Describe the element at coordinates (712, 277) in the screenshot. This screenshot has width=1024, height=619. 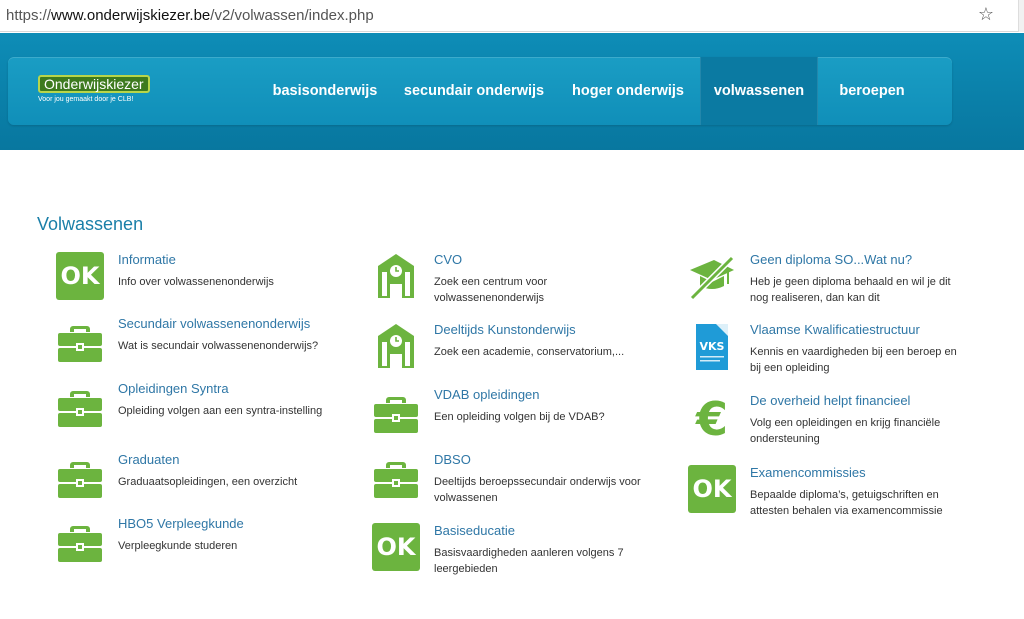
I see `crossed-graduation-cap-icon` at that location.